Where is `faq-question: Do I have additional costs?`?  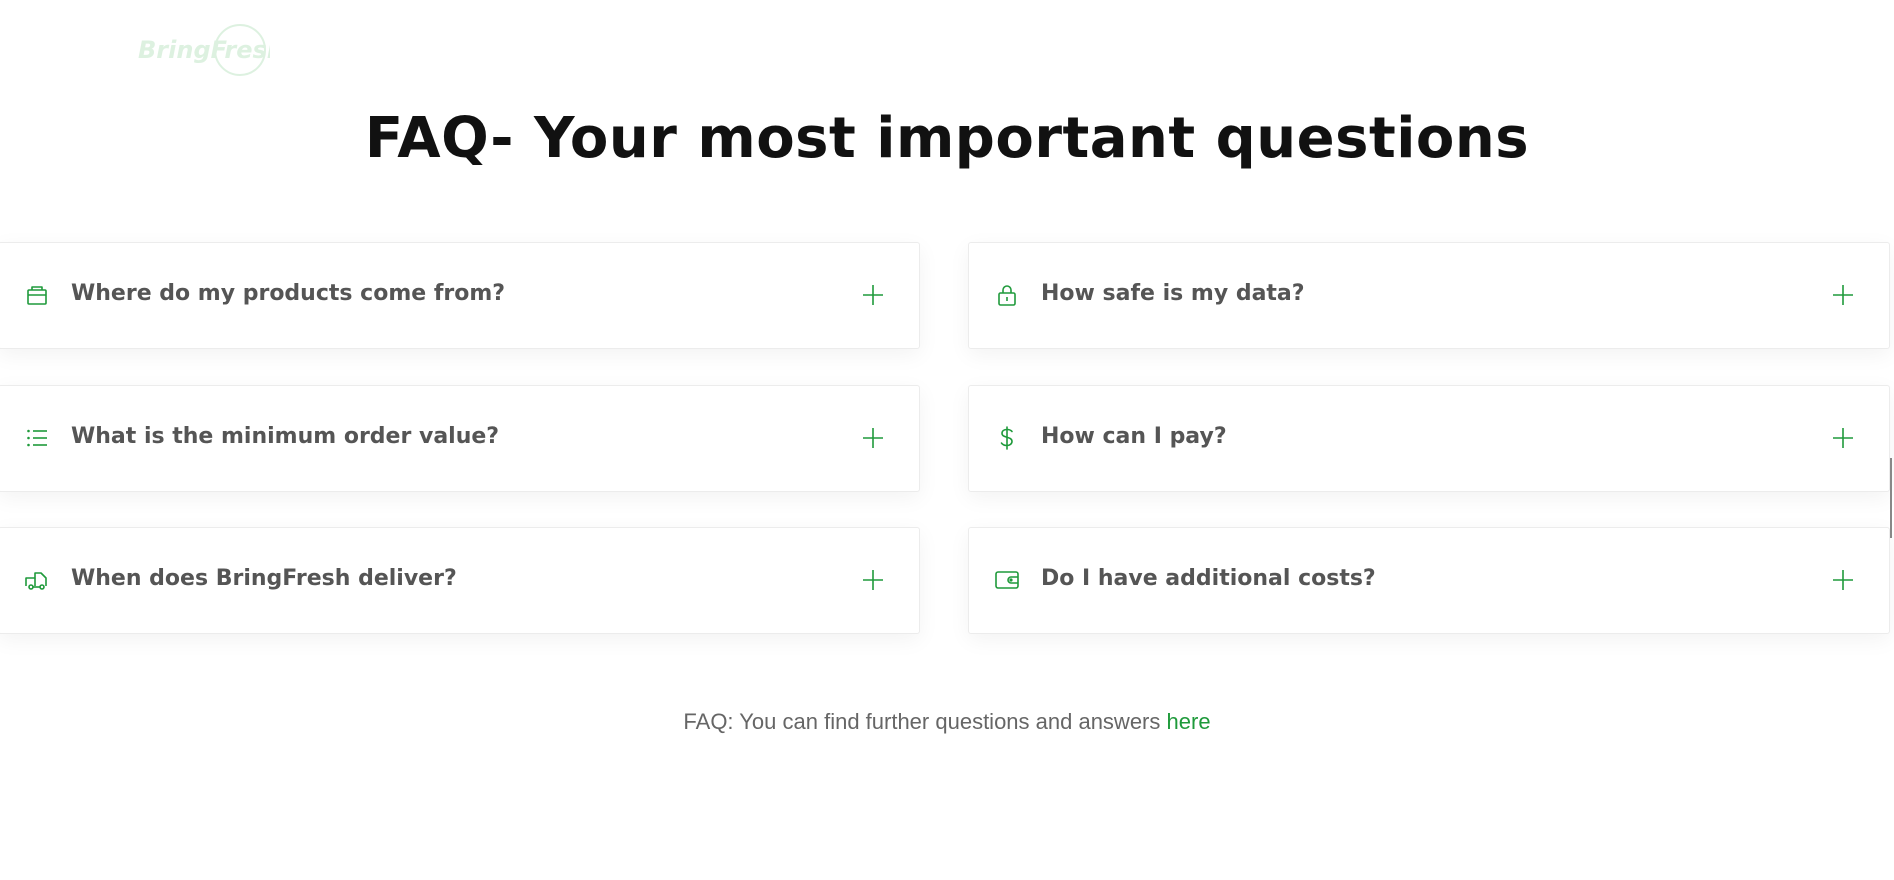 faq-question: Do I have additional costs? is located at coordinates (1208, 578).